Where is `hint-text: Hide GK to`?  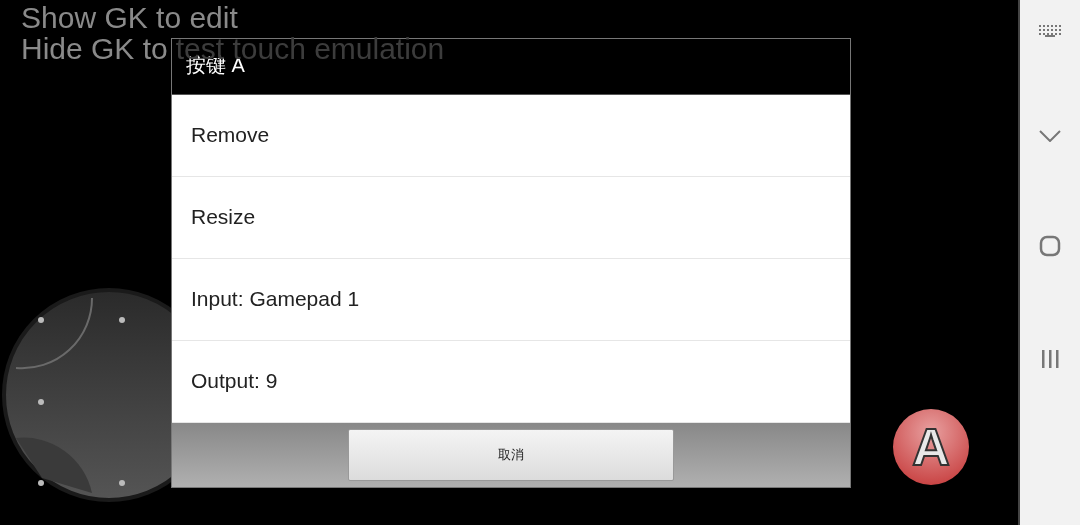
hint-text: Hide GK to is located at coordinates (94, 48).